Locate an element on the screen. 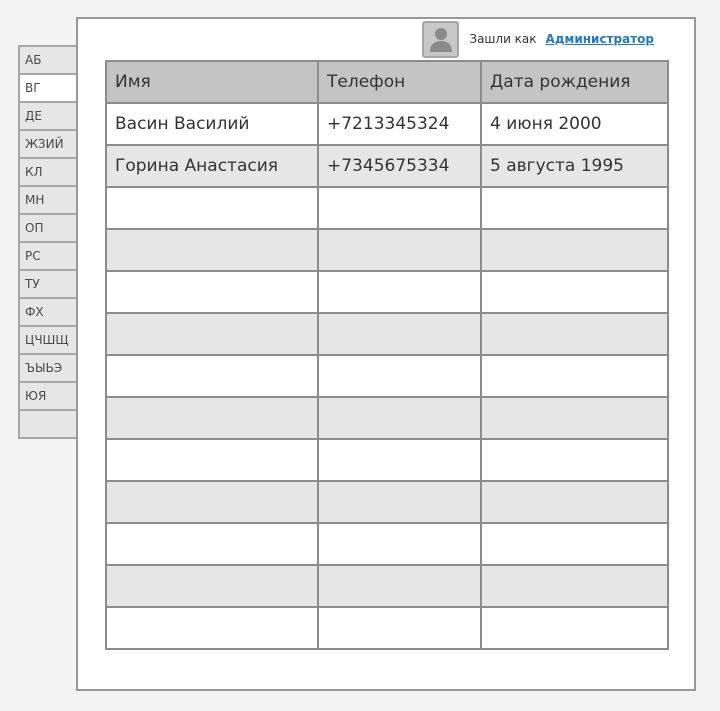 This screenshot has width=720, height=711. letter-tabs: АБ ВГ ДЕ ЖЗИЙ КЛ МН ОП РС ТУ ФХ ЦЧШЩ ЪЫЬЭ ЮЯ is located at coordinates (47, 242).